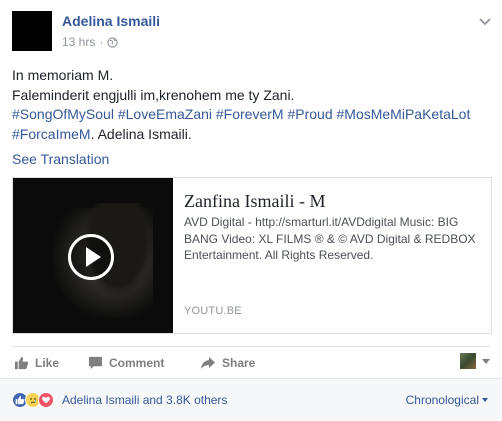 This screenshot has height=421, width=502. I want to click on share-button: Share, so click(227, 363).